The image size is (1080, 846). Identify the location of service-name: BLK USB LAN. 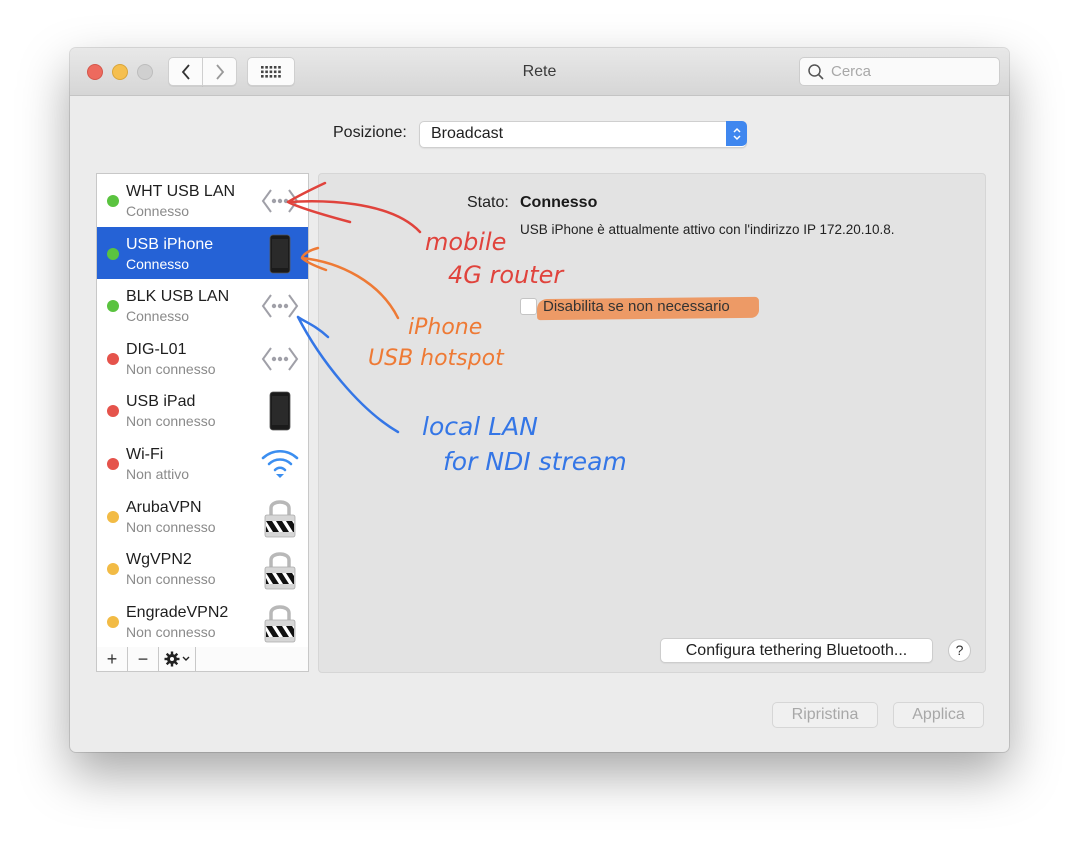
(178, 297).